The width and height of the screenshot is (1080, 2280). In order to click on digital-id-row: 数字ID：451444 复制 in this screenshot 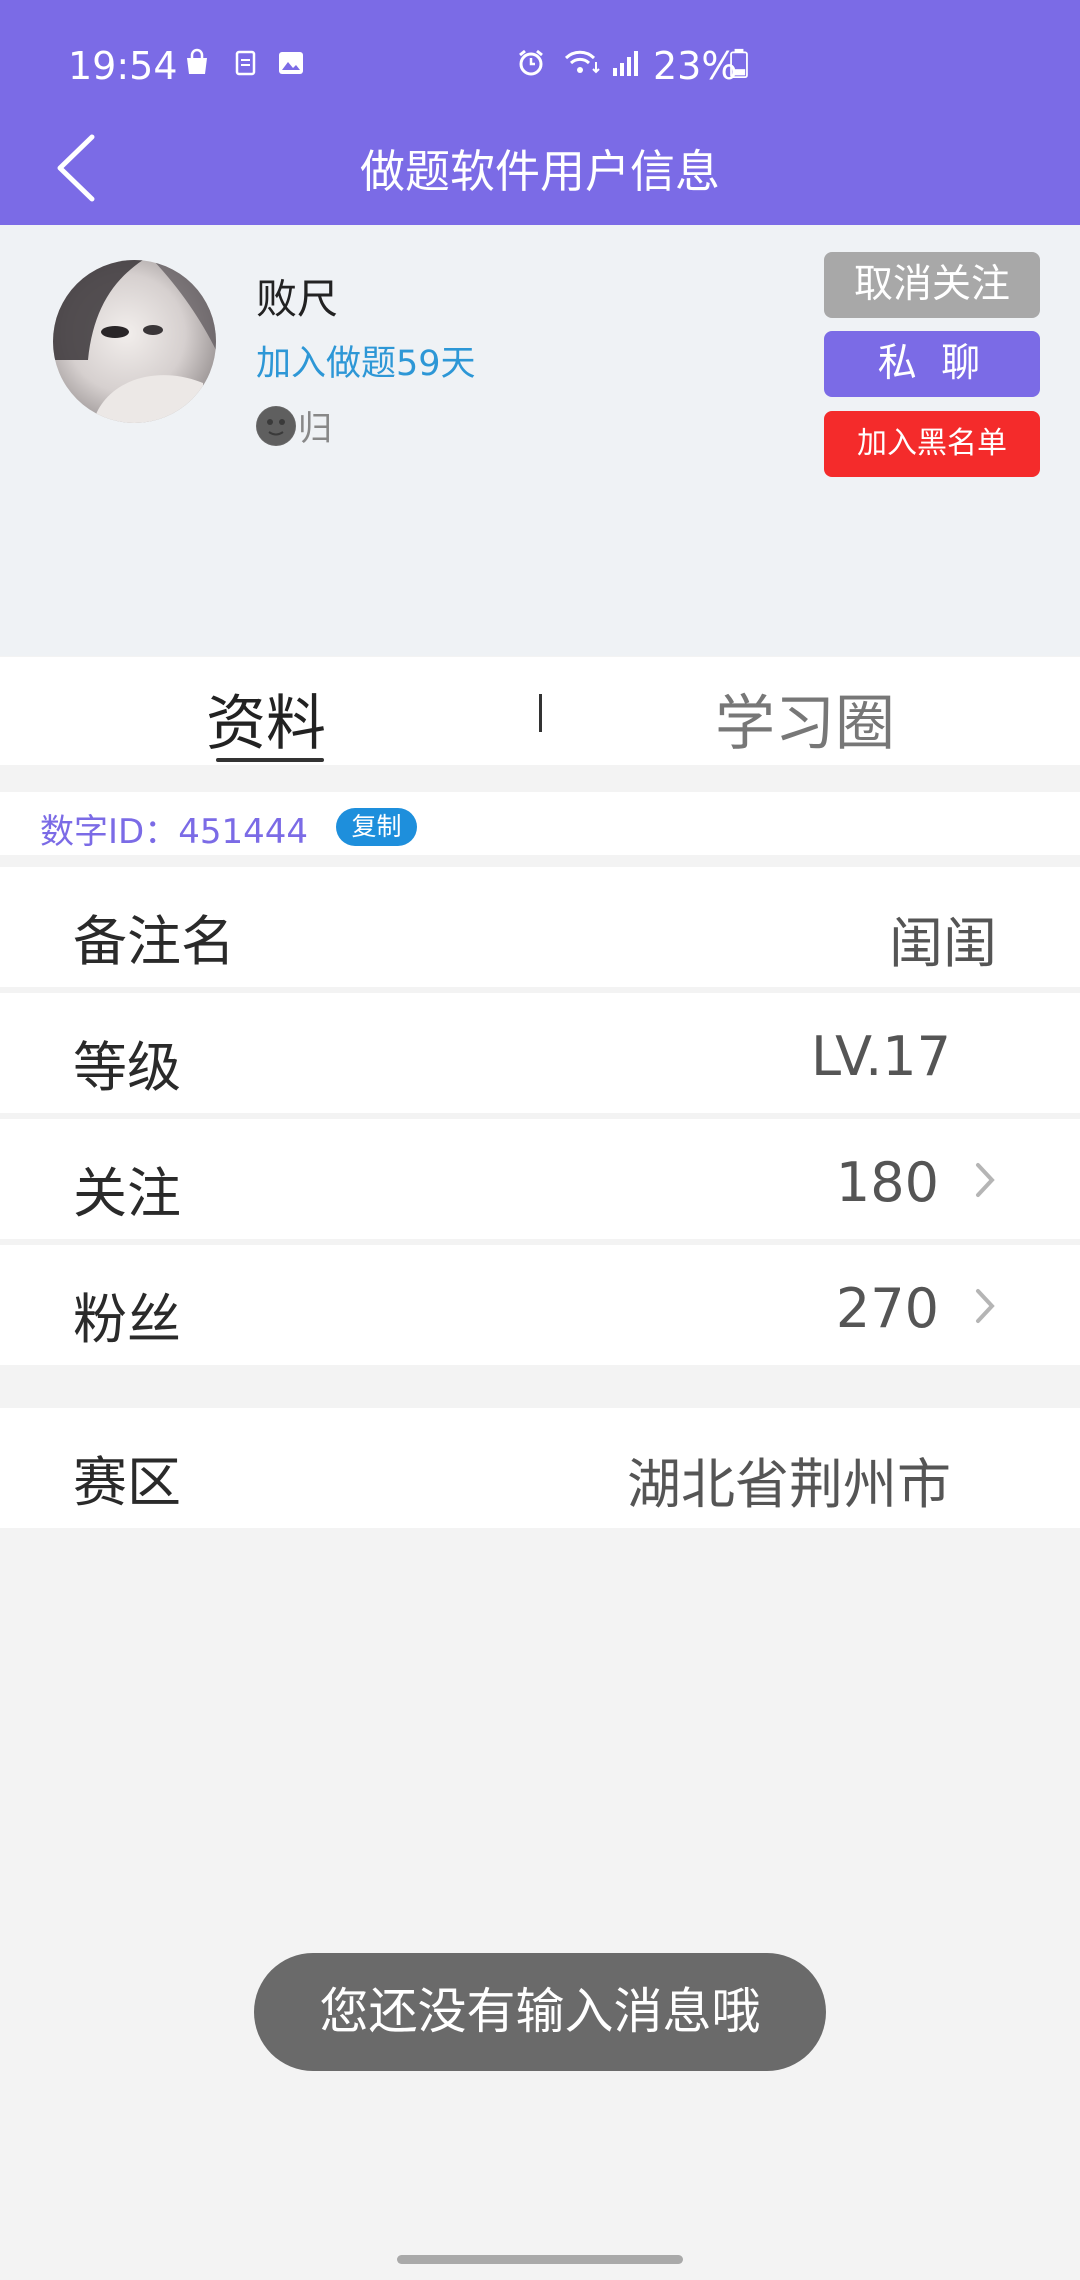, I will do `click(540, 823)`.